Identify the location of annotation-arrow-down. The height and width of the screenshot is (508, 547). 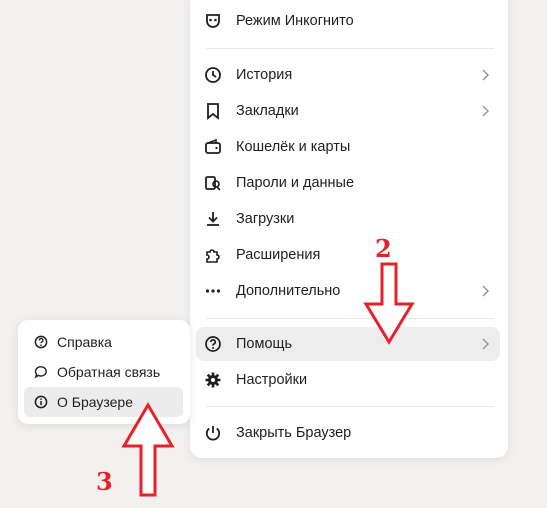
(389, 304).